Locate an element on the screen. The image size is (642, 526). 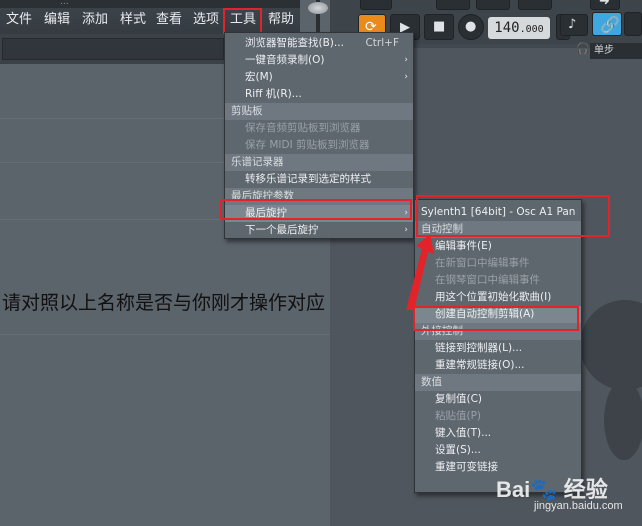
background-shape is located at coordinates (623, 420).